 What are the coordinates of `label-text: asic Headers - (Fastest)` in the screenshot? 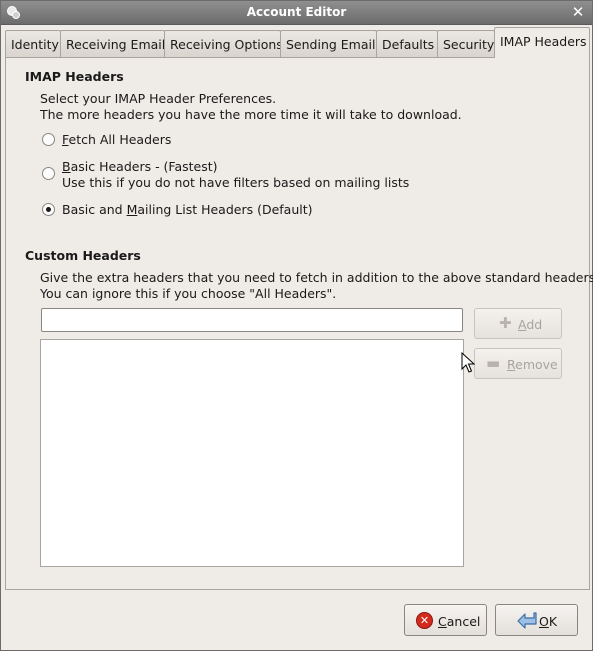 It's located at (144, 166).